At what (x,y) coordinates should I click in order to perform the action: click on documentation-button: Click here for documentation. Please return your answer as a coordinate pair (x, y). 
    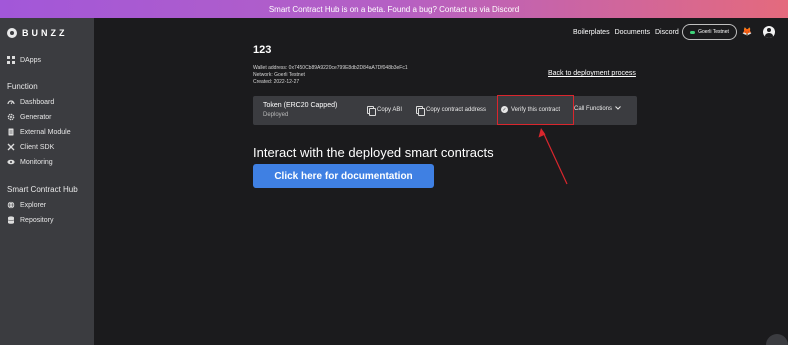
    Looking at the image, I should click on (343, 176).